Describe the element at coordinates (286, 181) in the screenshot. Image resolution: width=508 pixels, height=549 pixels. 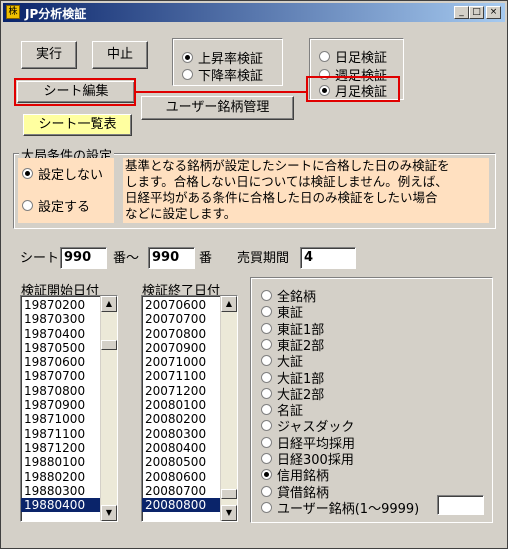
I see `description-line: します。合格しない日については検証しません。例えば、` at that location.